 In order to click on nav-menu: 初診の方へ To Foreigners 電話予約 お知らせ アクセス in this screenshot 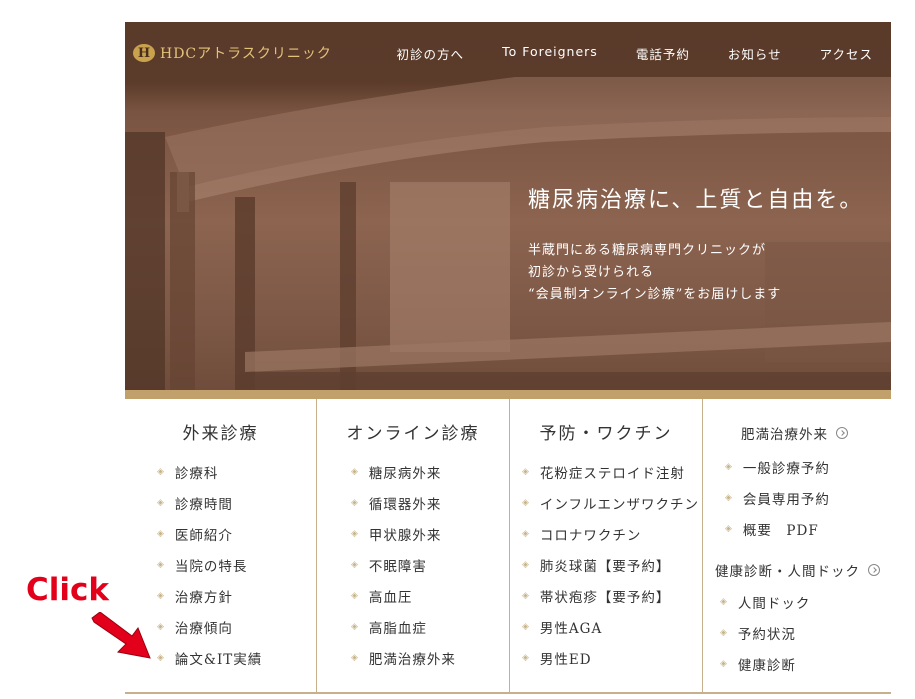, I will do `click(616, 53)`.